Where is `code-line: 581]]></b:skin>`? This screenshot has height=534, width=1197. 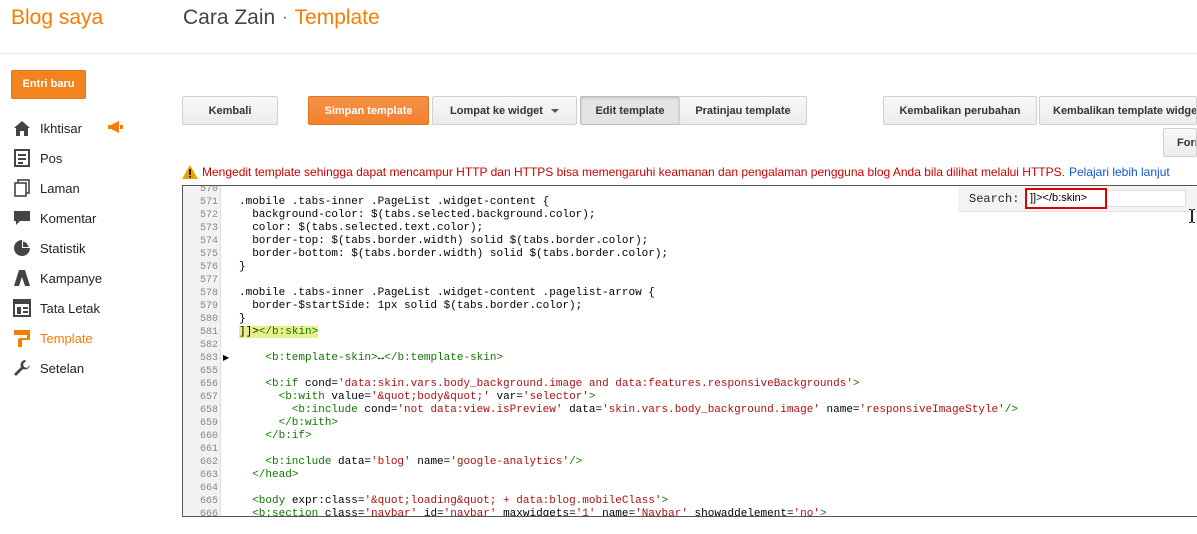
code-line: 581]]></b:skin> is located at coordinates (690, 332).